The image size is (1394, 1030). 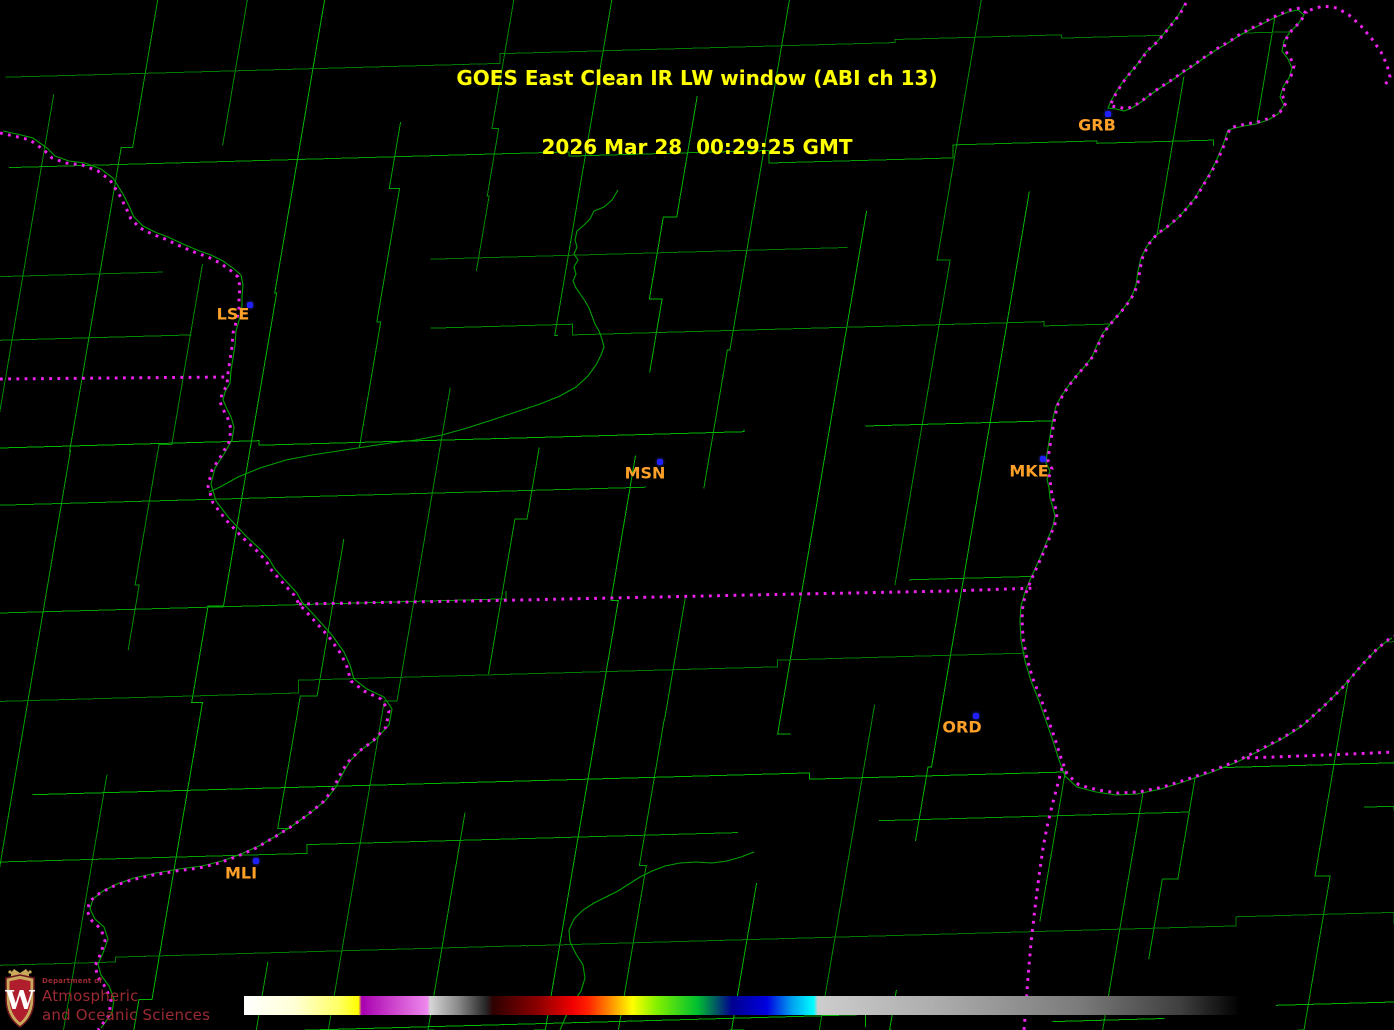 I want to click on wisconsin-river, so click(x=413, y=341).